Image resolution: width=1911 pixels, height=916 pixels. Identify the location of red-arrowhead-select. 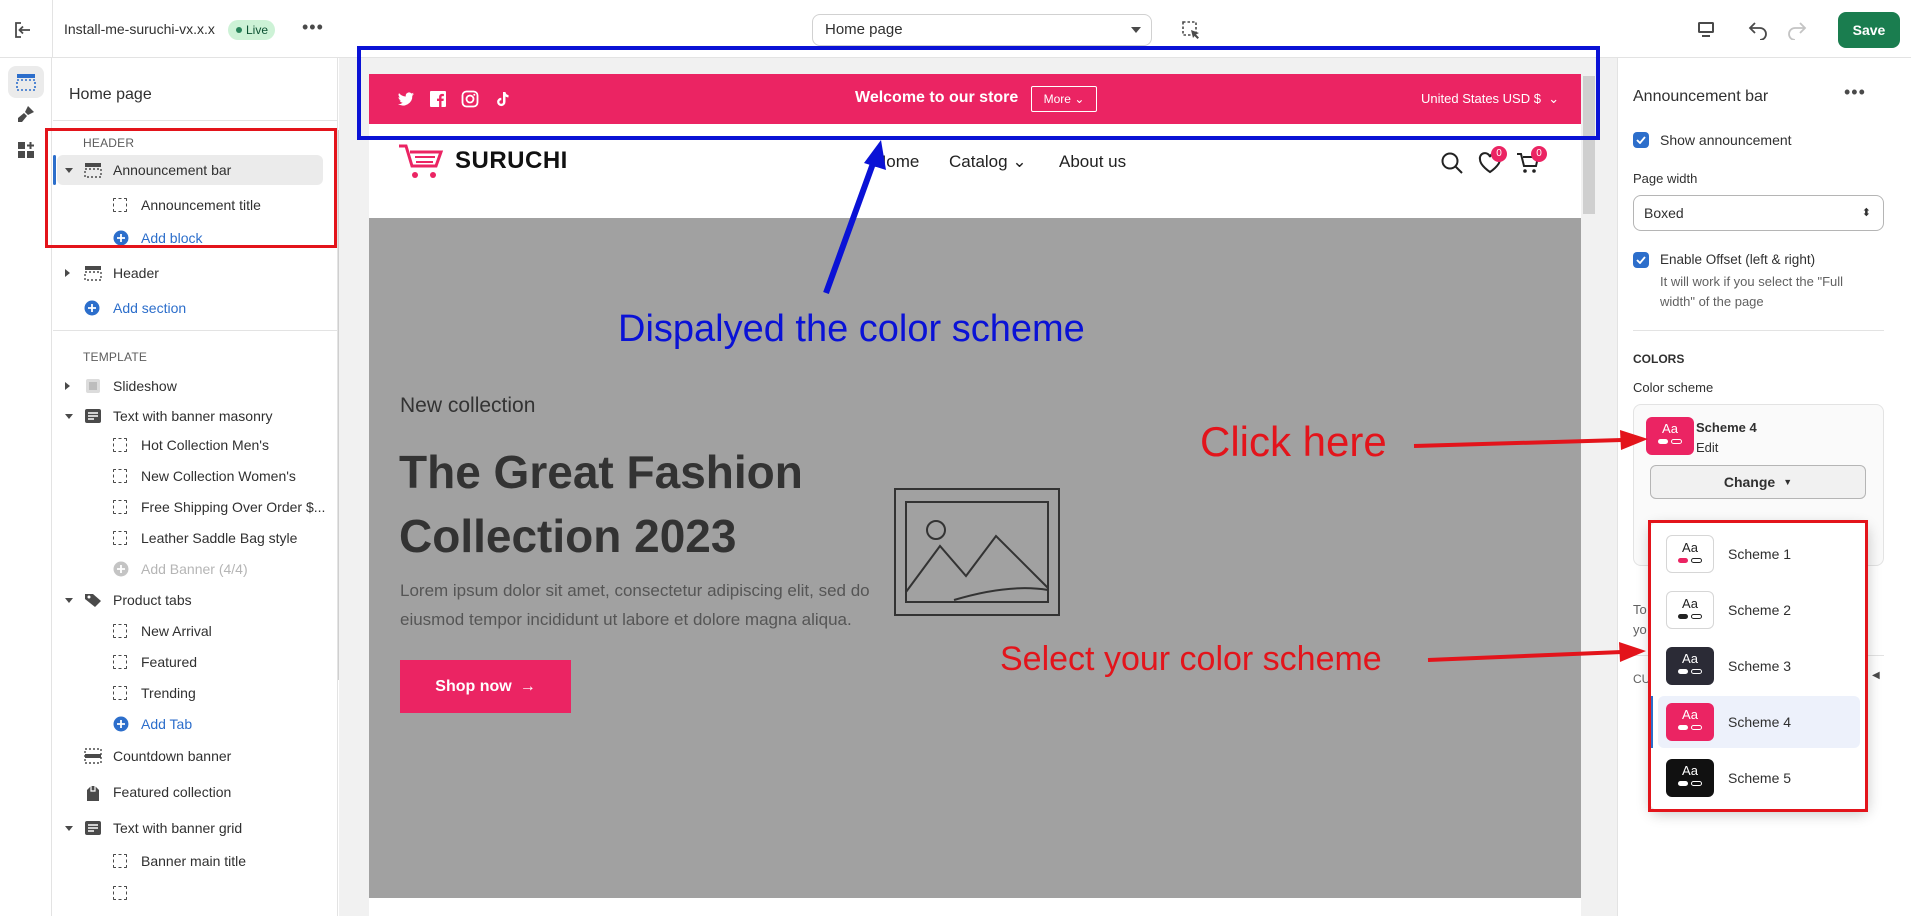
(1632, 652).